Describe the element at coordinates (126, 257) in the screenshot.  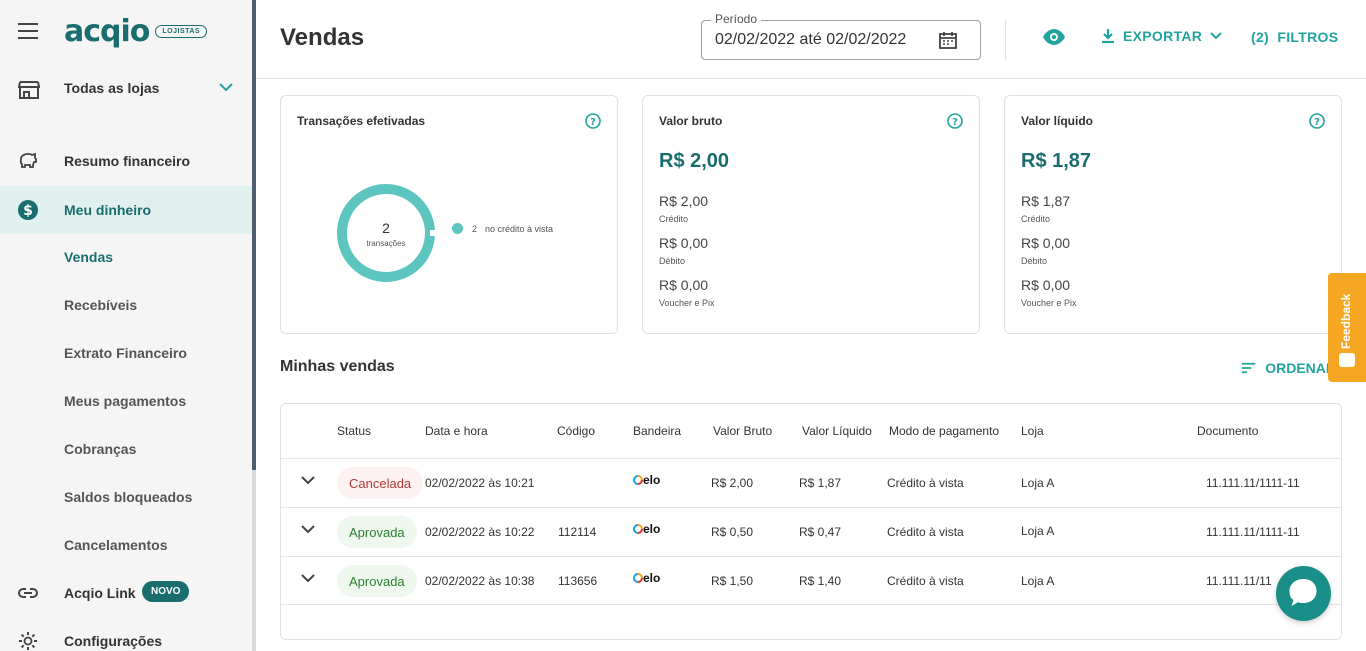
I see `sidebar-item-vendas: Vendas` at that location.